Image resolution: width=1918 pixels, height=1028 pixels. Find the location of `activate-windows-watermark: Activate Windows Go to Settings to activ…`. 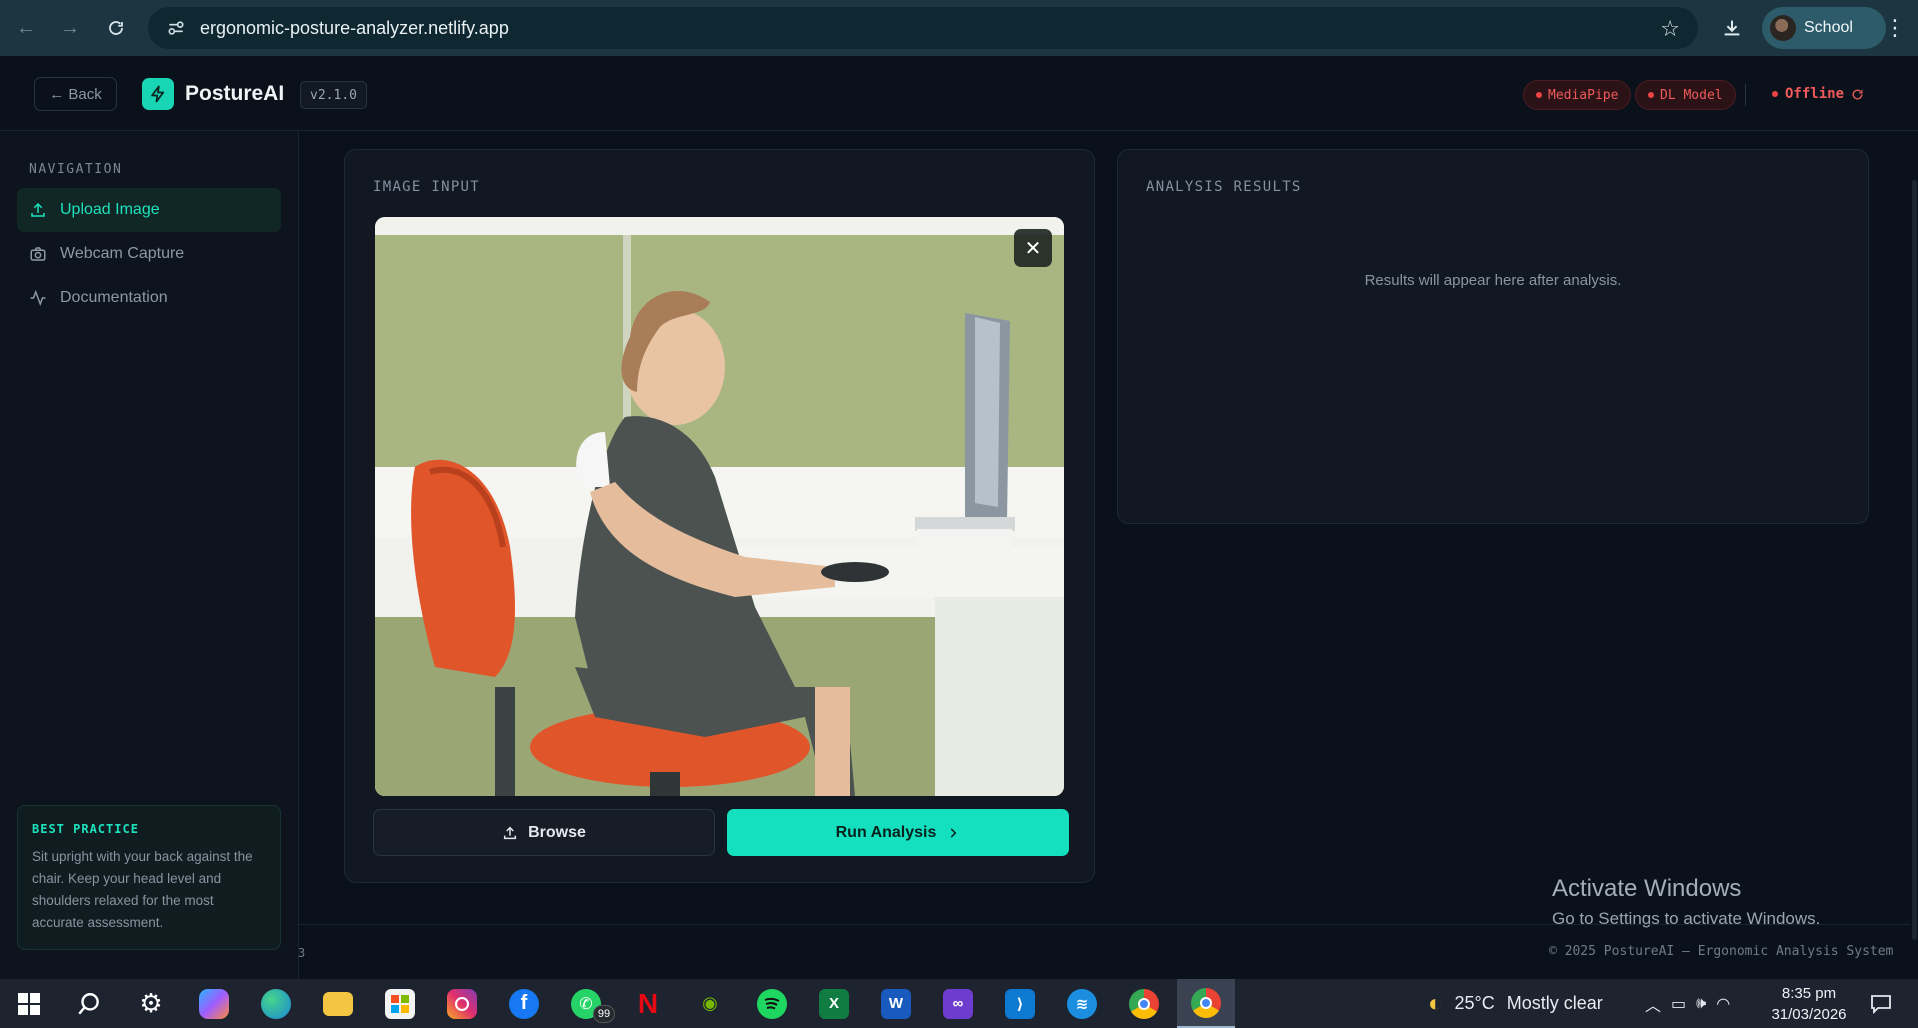

activate-windows-watermark: Activate Windows Go to Settings to activ… is located at coordinates (1686, 902).